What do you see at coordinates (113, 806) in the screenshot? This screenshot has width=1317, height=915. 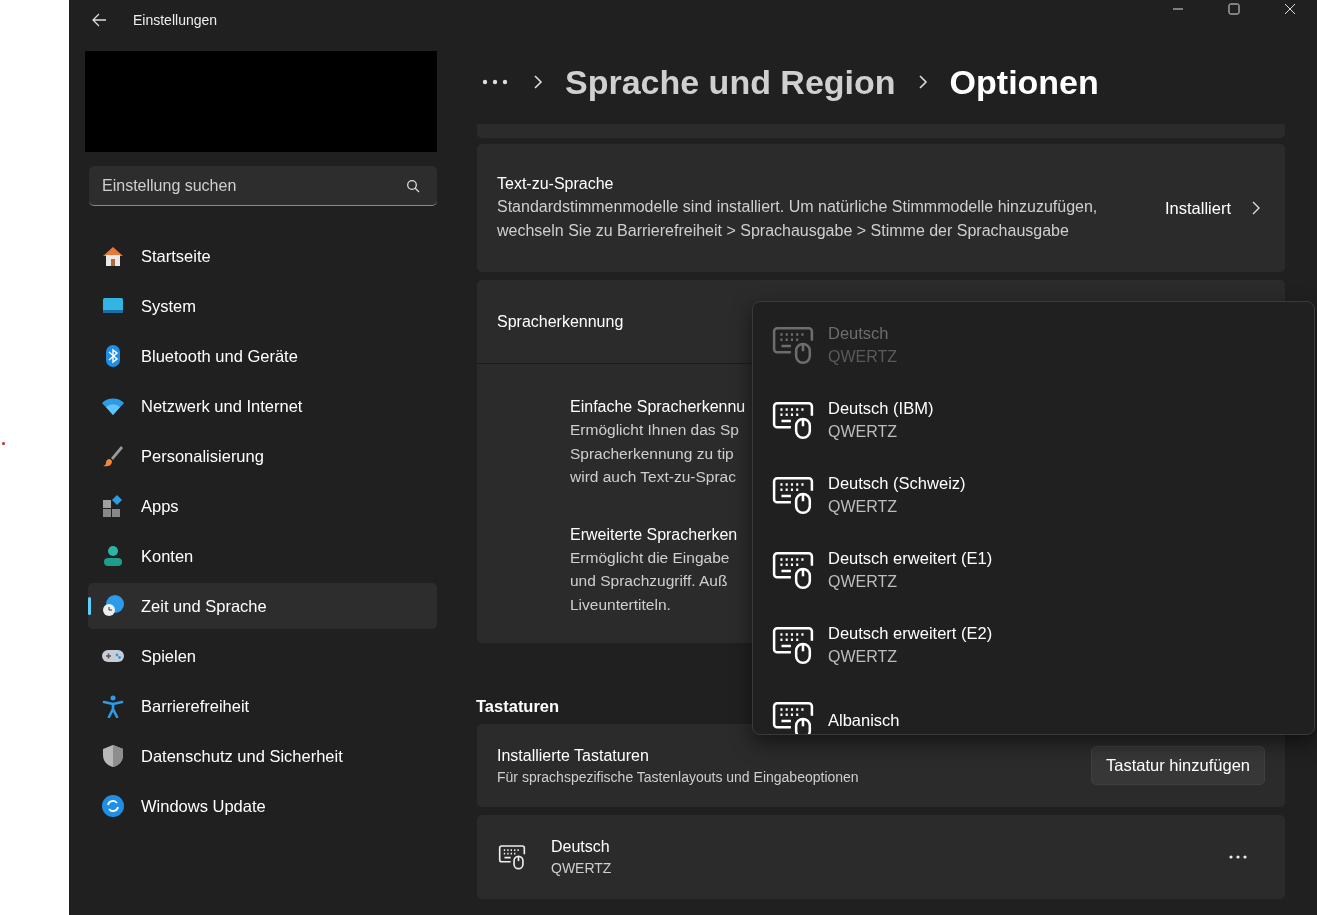 I see `sync-icon` at bounding box center [113, 806].